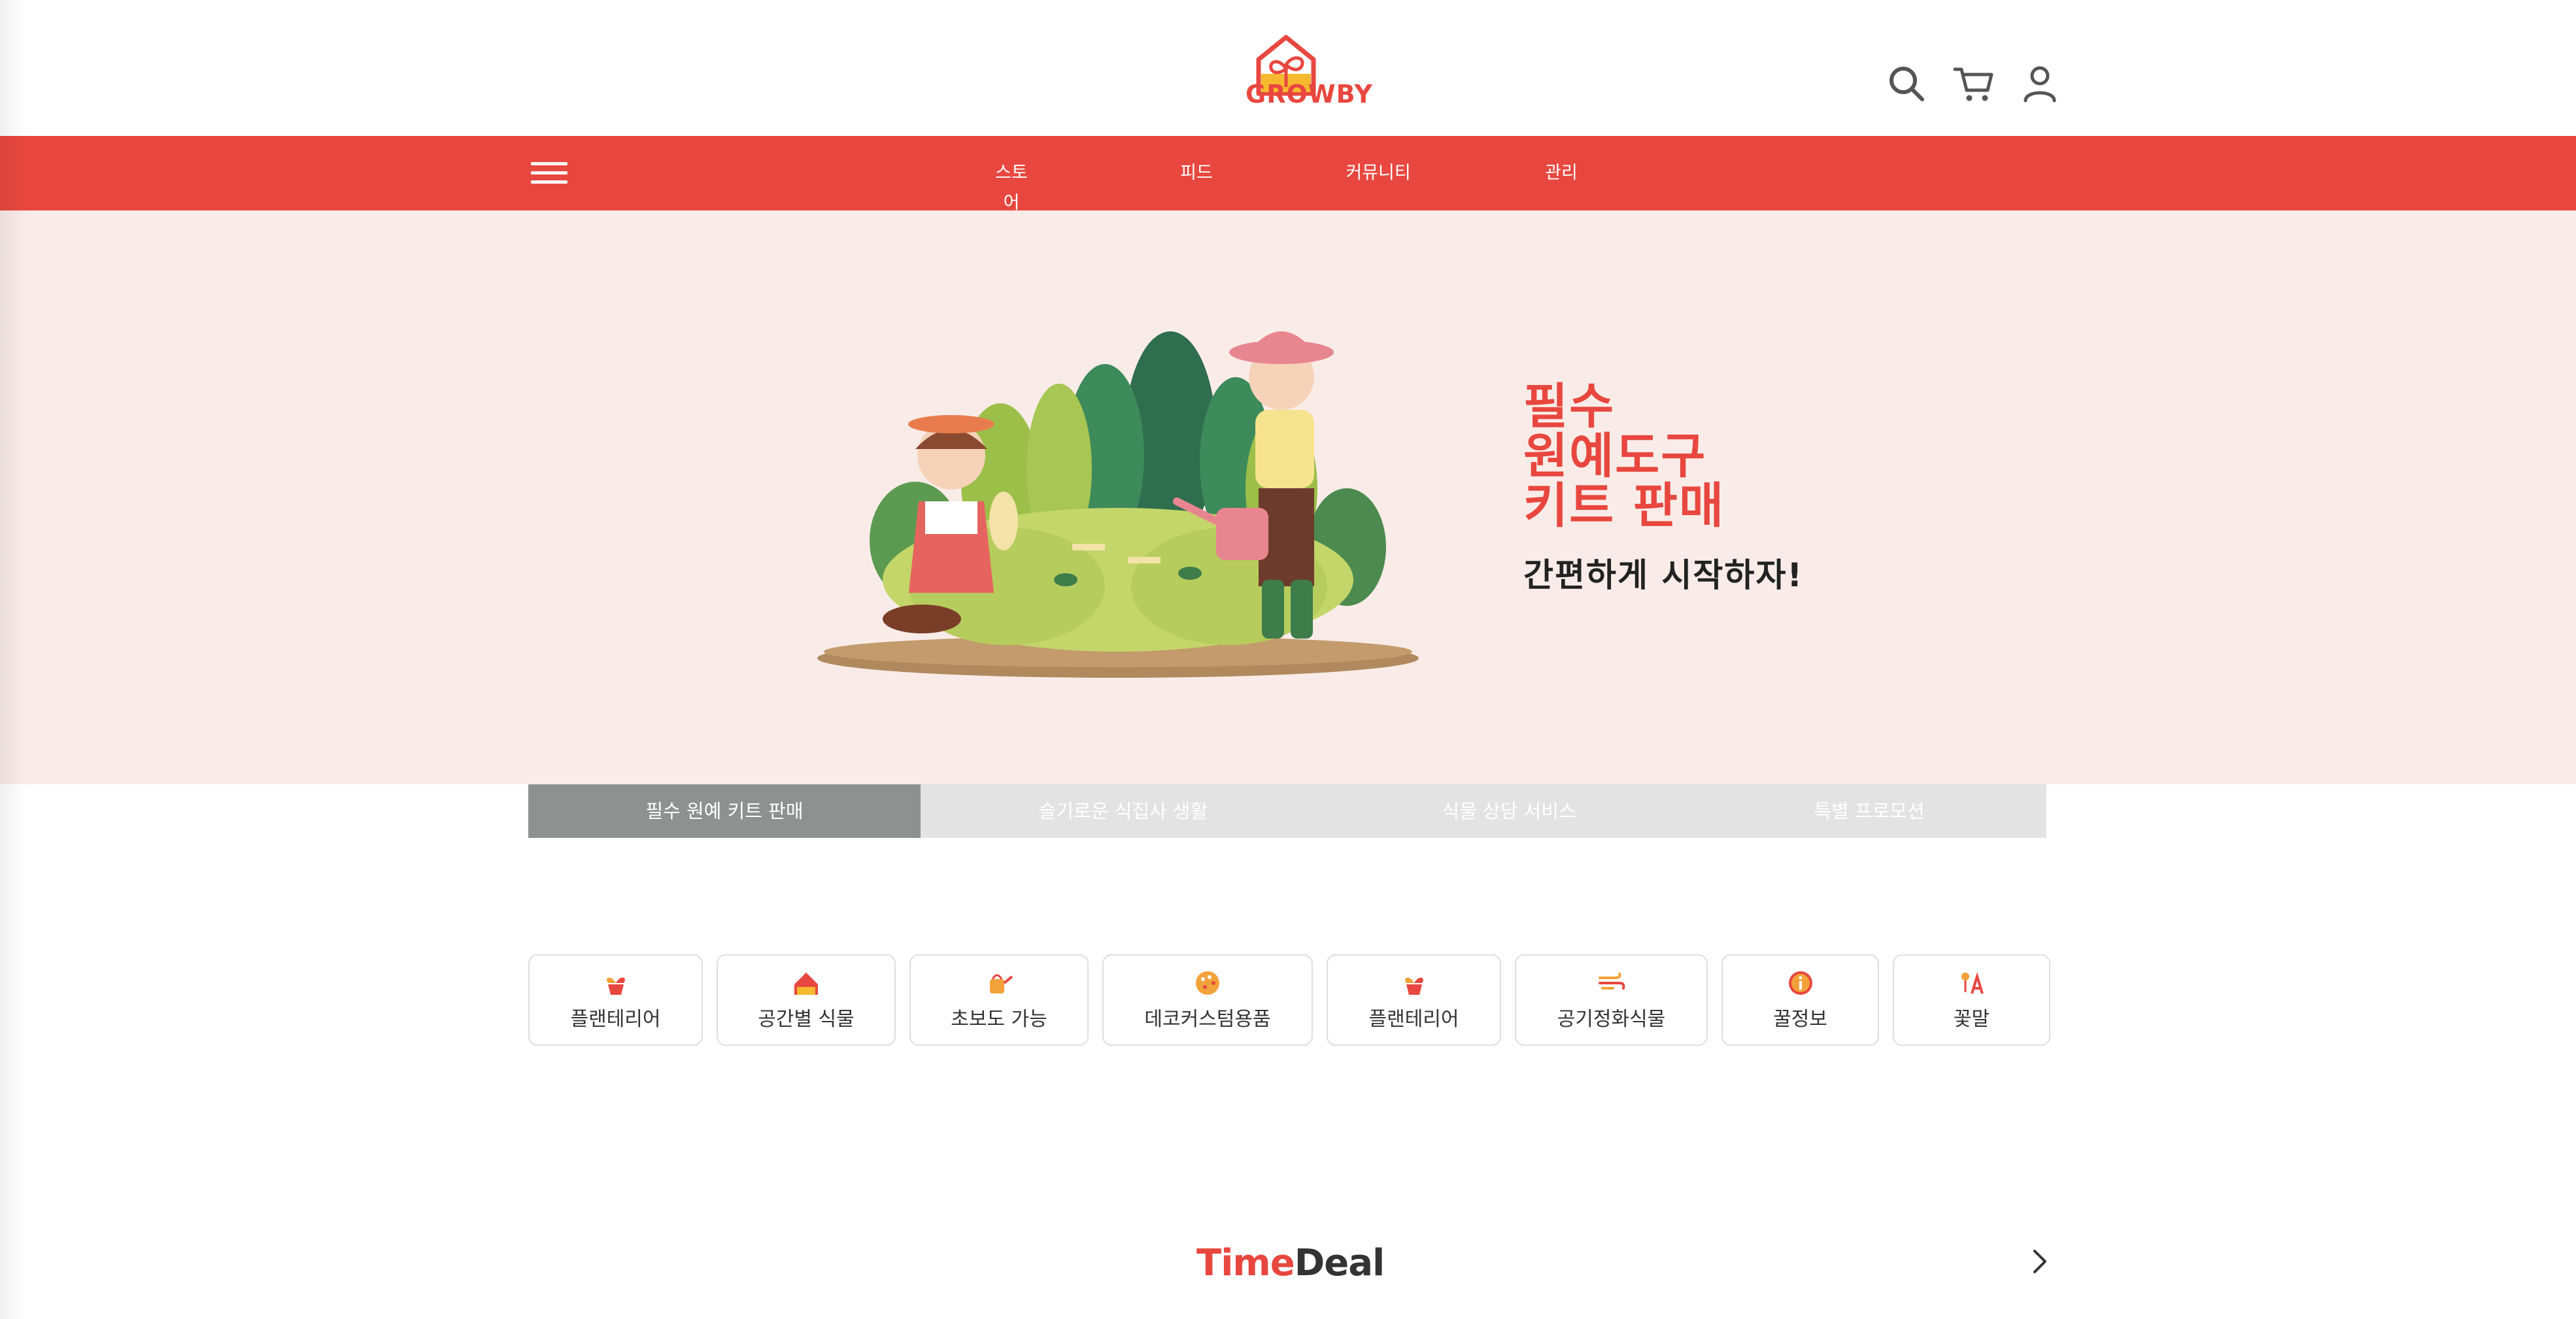 This screenshot has height=1319, width=2576. What do you see at coordinates (999, 1000) in the screenshot?
I see `category-button: 초보도 가능` at bounding box center [999, 1000].